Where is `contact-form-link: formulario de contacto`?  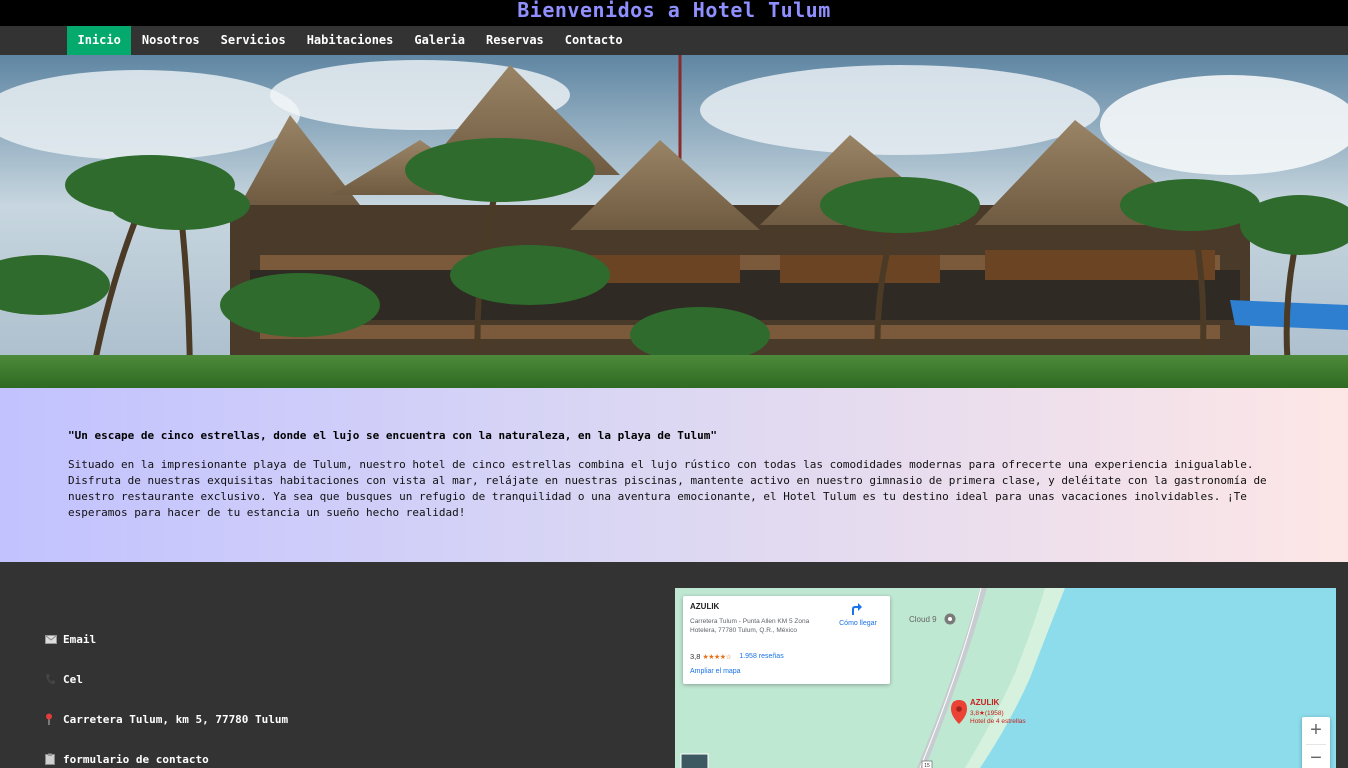 contact-form-link: formulario de contacto is located at coordinates (127, 759).